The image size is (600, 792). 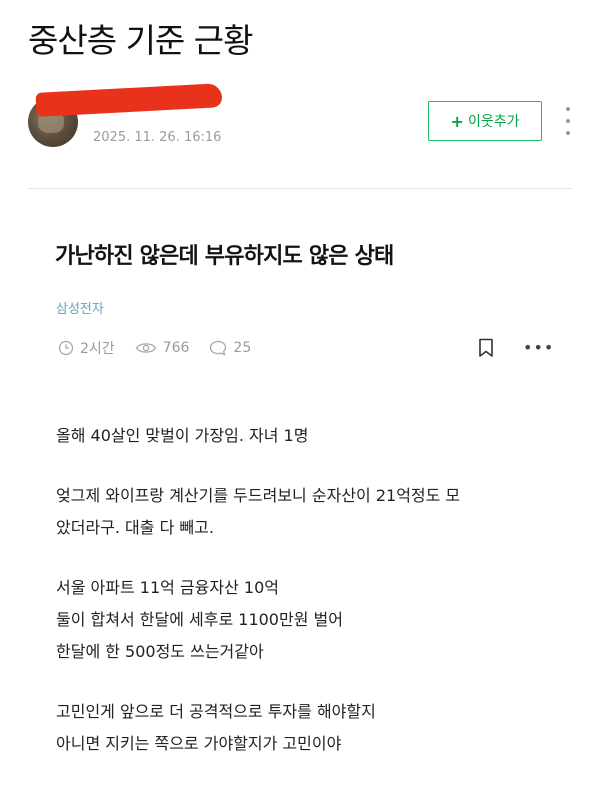 I want to click on follow-button-label: 이웃추가, so click(x=493, y=122).